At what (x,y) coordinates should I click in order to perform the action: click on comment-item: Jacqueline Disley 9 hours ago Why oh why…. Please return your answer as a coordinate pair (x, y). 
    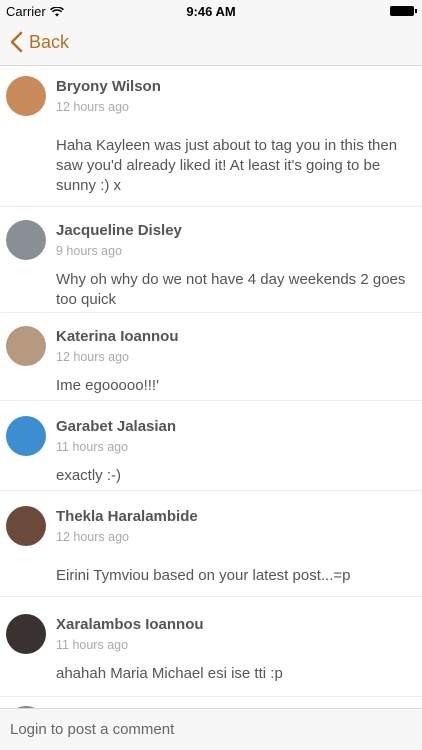
    Looking at the image, I should click on (211, 259).